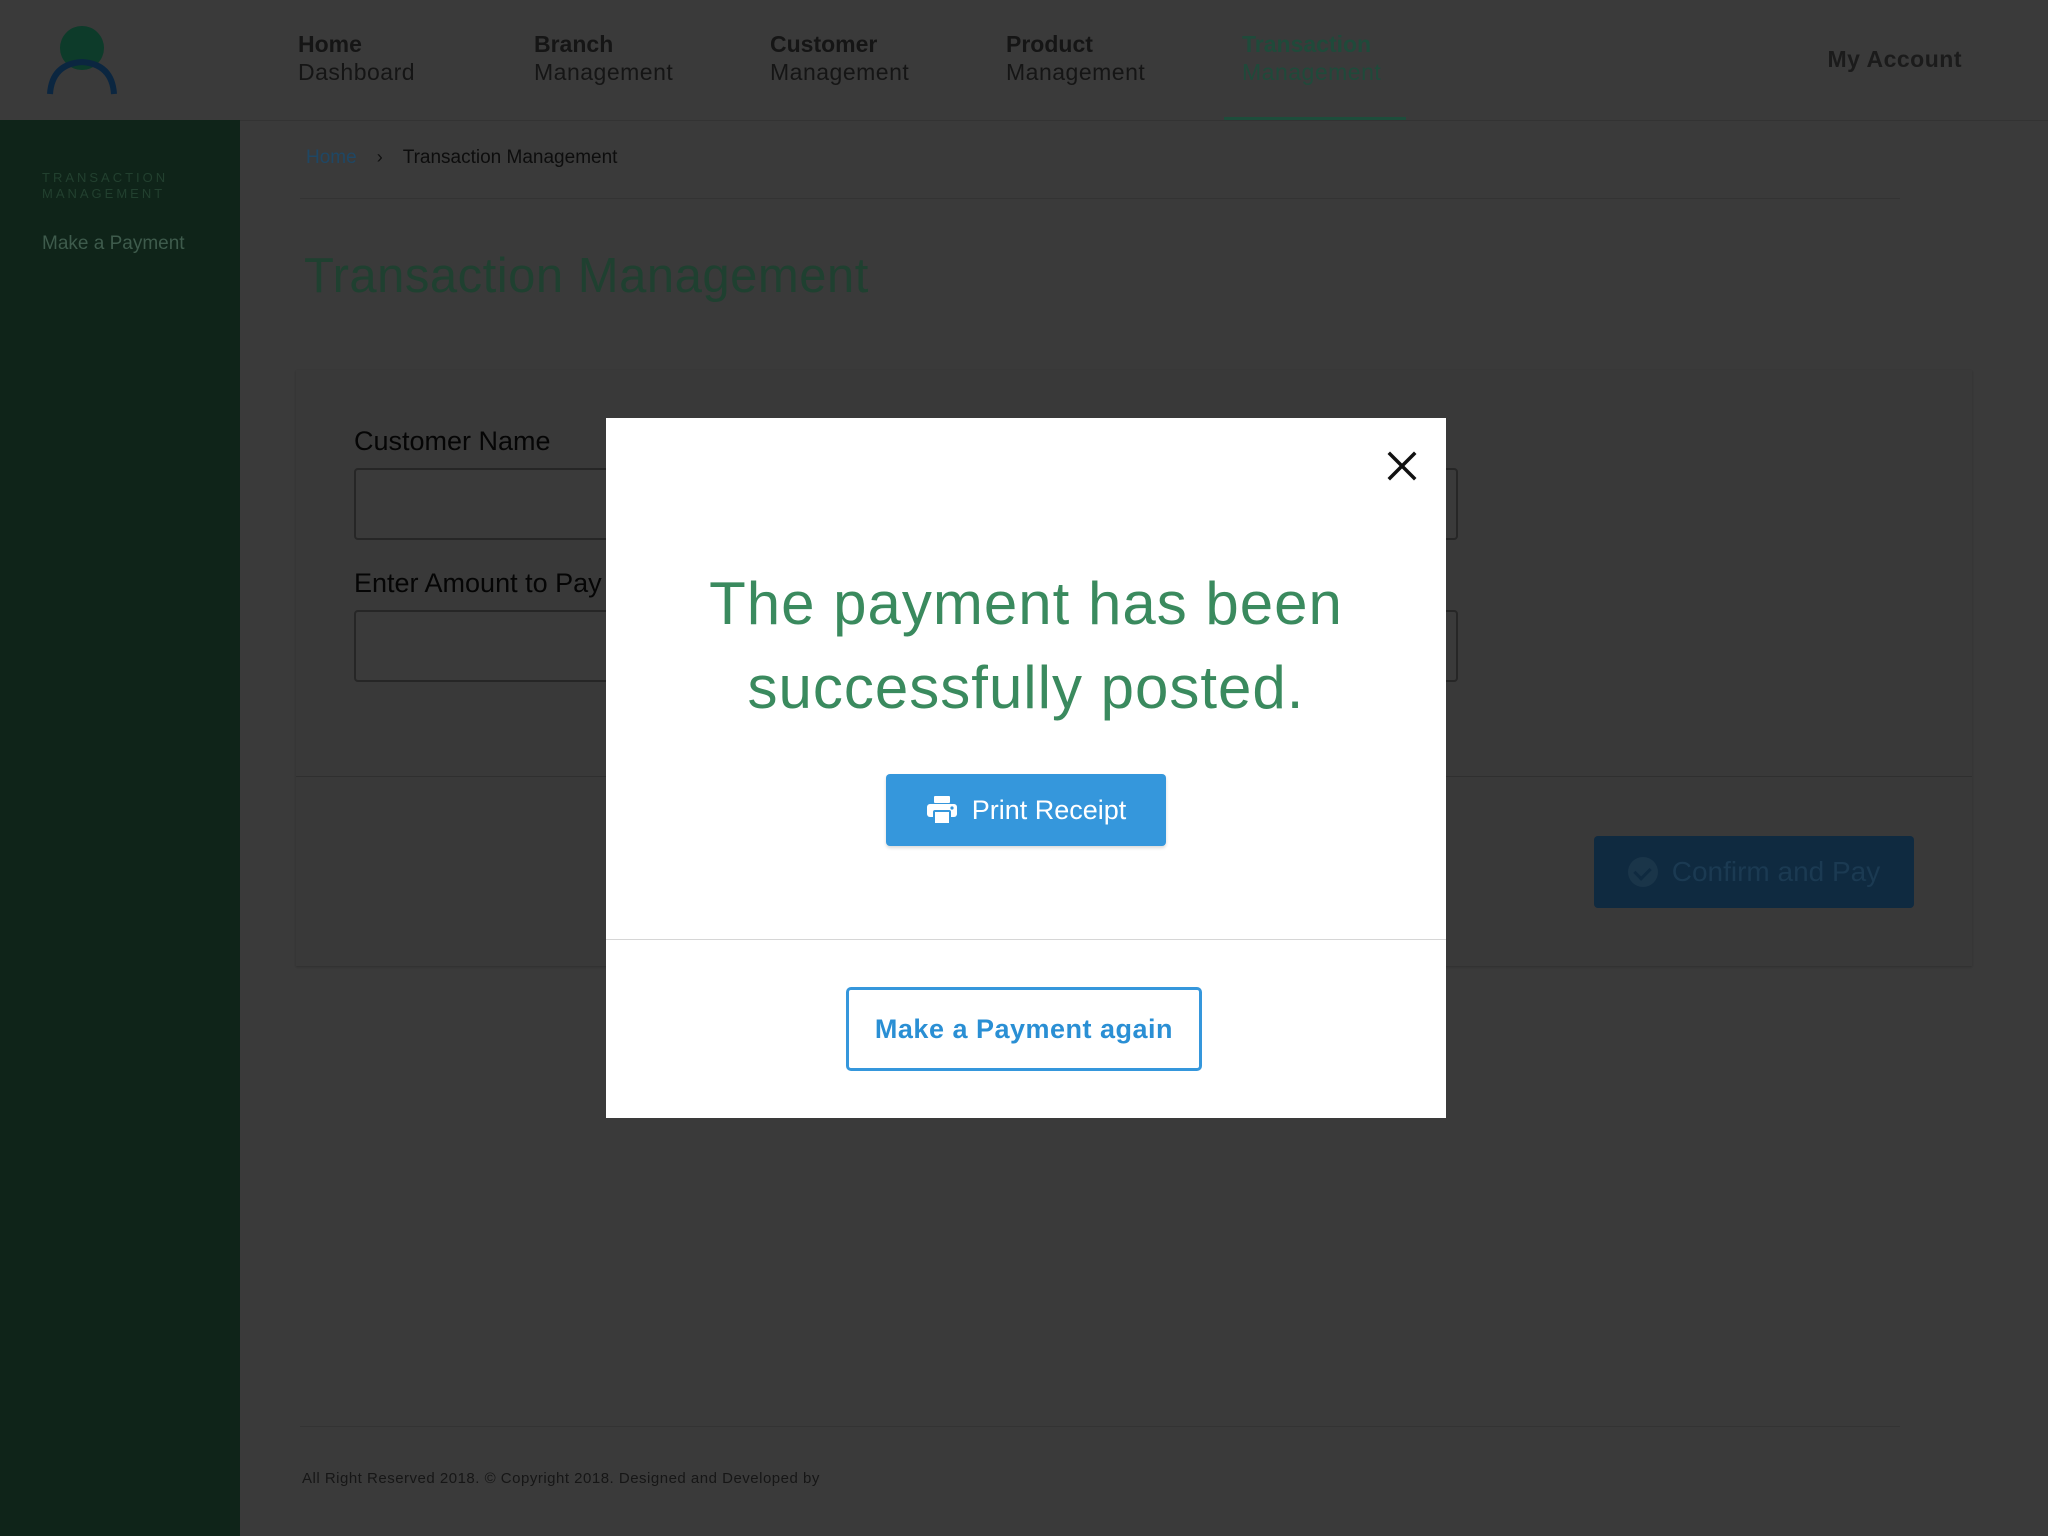 Image resolution: width=2048 pixels, height=1536 pixels. Describe the element at coordinates (82, 60) in the screenshot. I see `logo-icon` at that location.